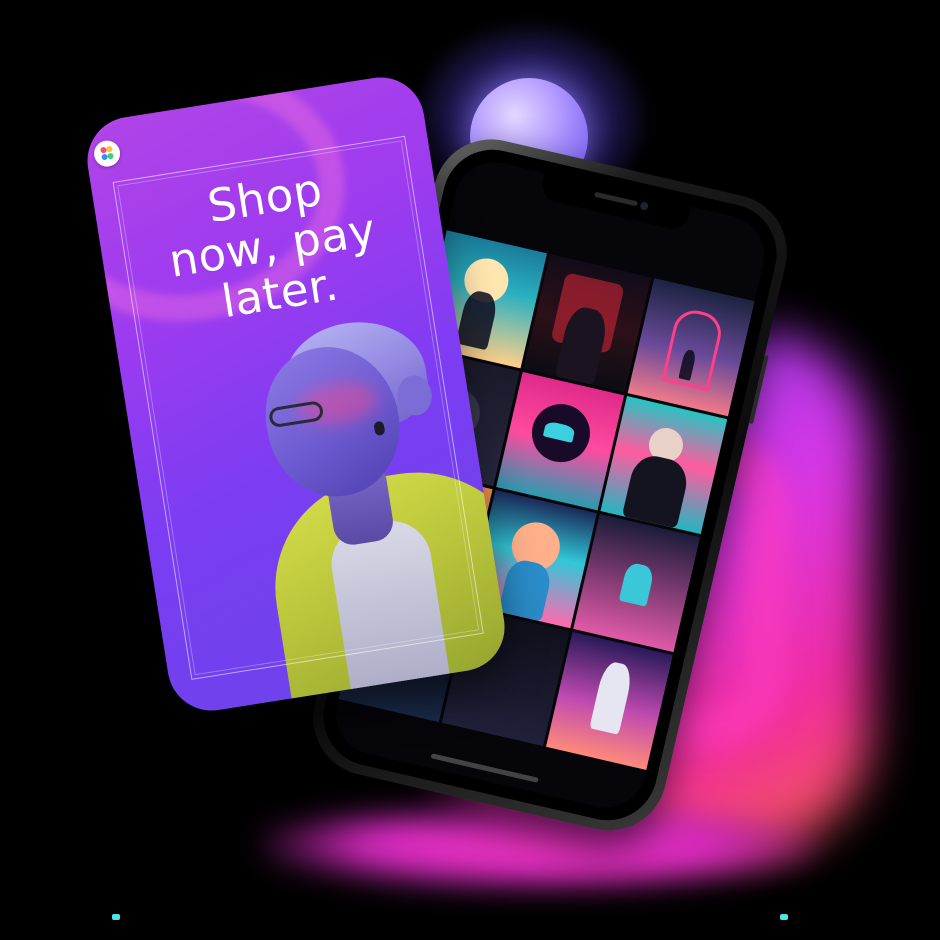 Image resolution: width=940 pixels, height=940 pixels. Describe the element at coordinates (484, 768) in the screenshot. I see `home-indicator` at that location.